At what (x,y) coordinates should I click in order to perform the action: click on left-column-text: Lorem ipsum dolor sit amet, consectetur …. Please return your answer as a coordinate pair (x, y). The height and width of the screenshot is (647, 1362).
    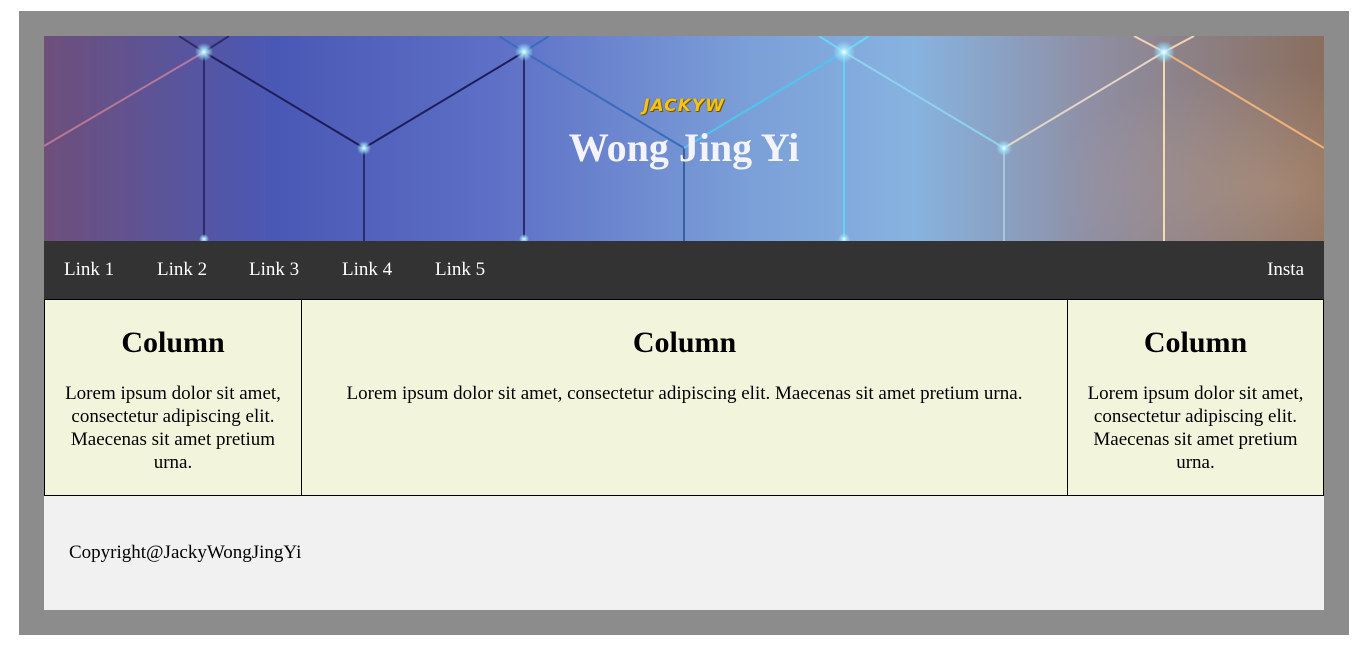
    Looking at the image, I should click on (173, 428).